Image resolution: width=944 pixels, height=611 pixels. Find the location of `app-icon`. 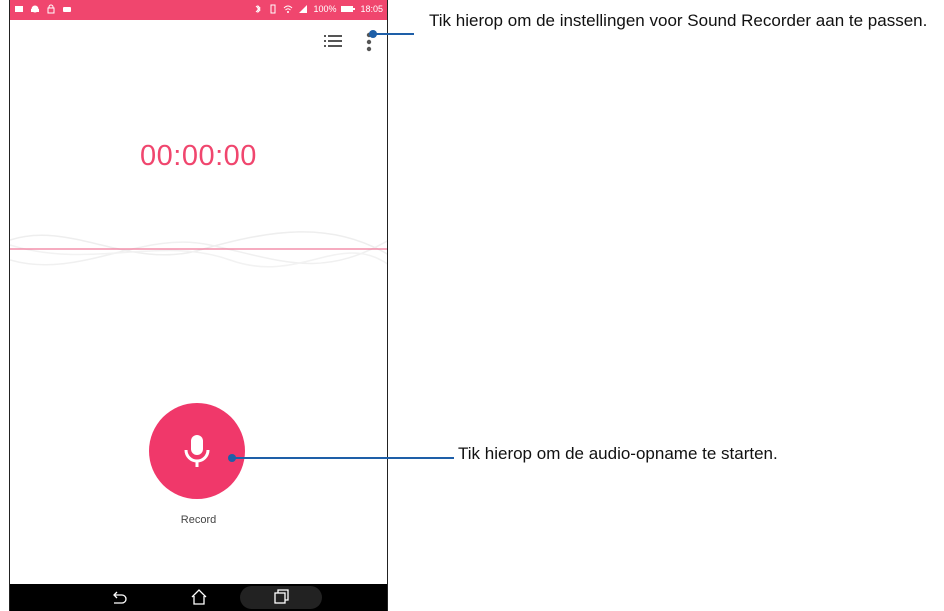

app-icon is located at coordinates (67, 9).